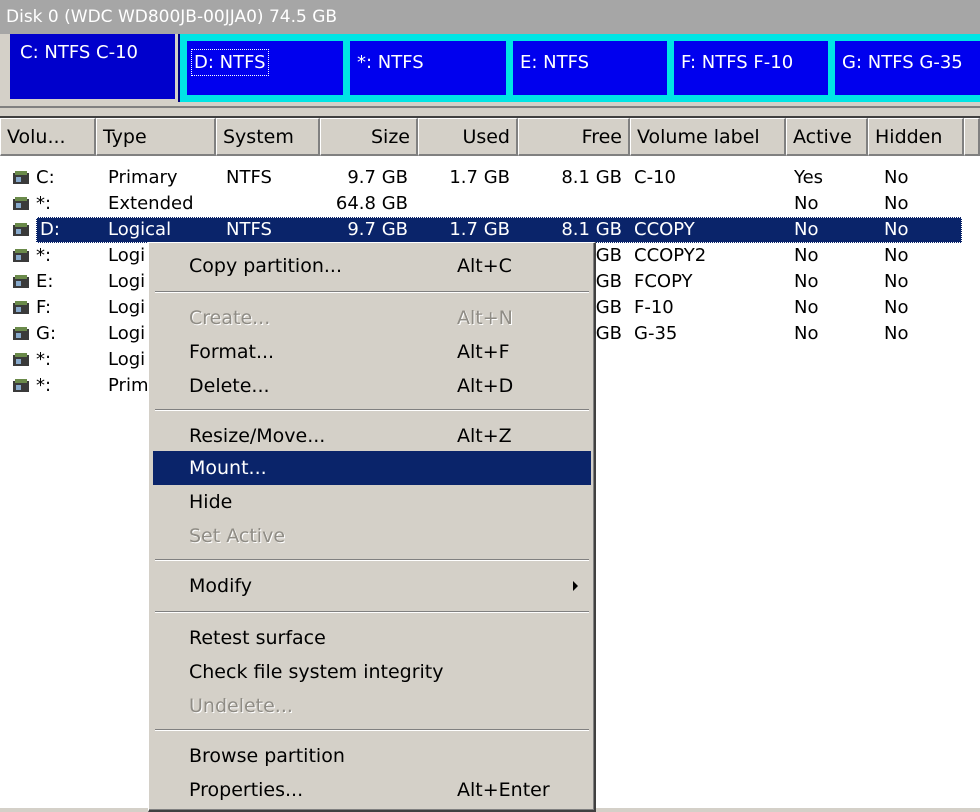 The width and height of the screenshot is (980, 812). I want to click on menu-item-set-active: Set Active, so click(372, 536).